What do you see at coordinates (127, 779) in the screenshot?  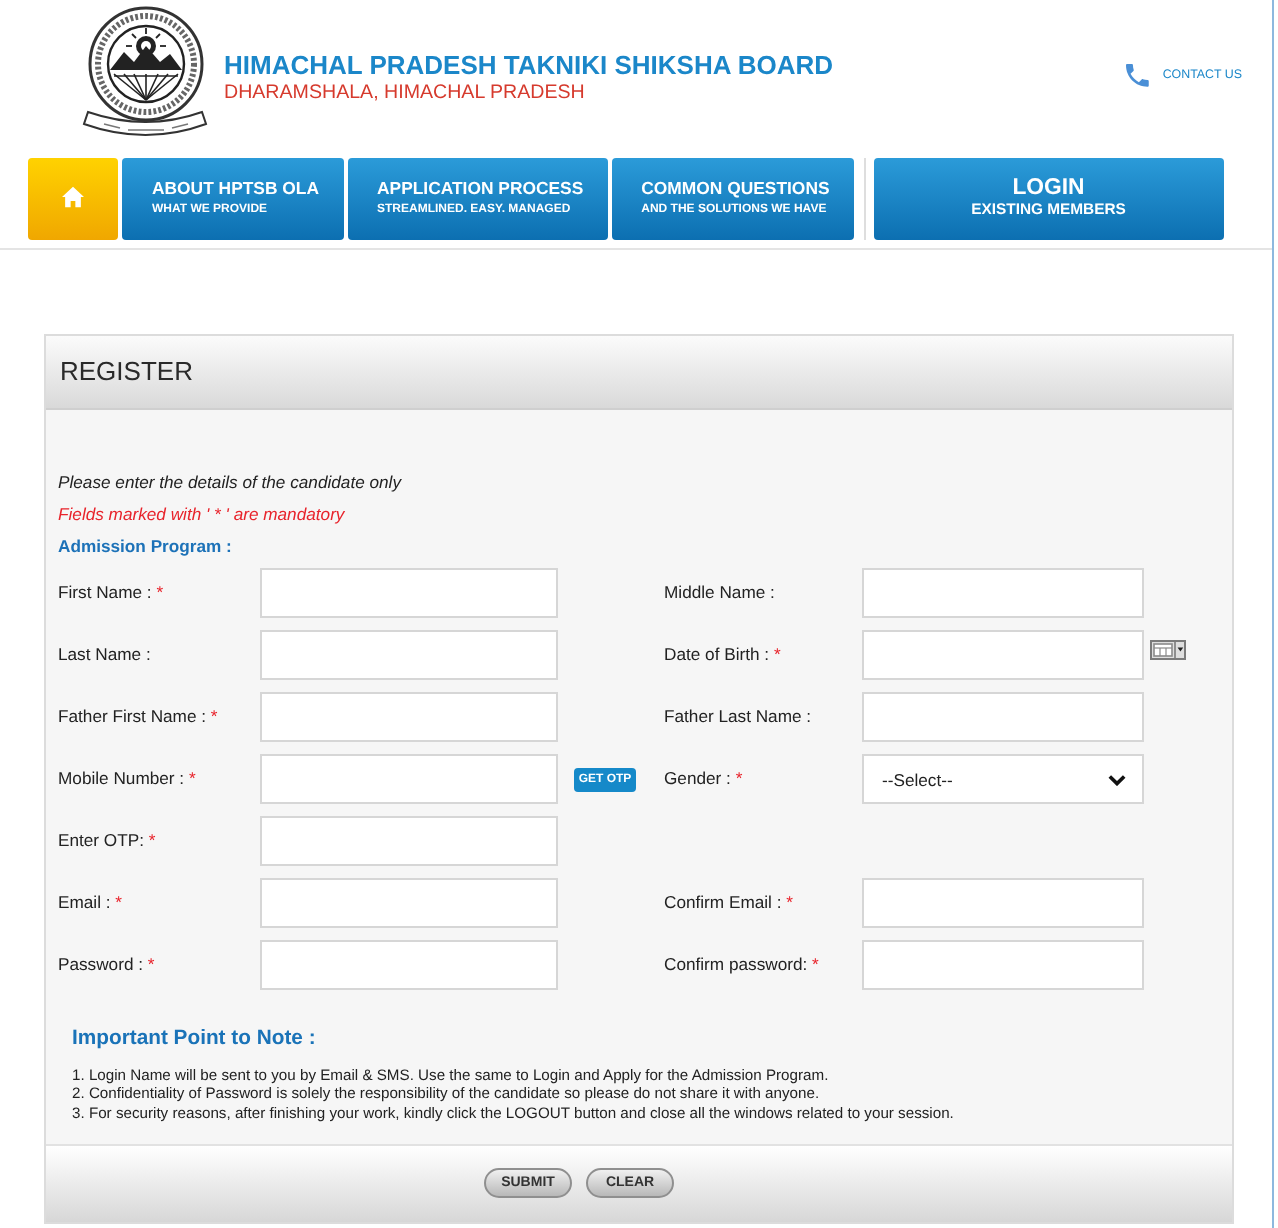 I see `field-label: Mobile Number : *` at bounding box center [127, 779].